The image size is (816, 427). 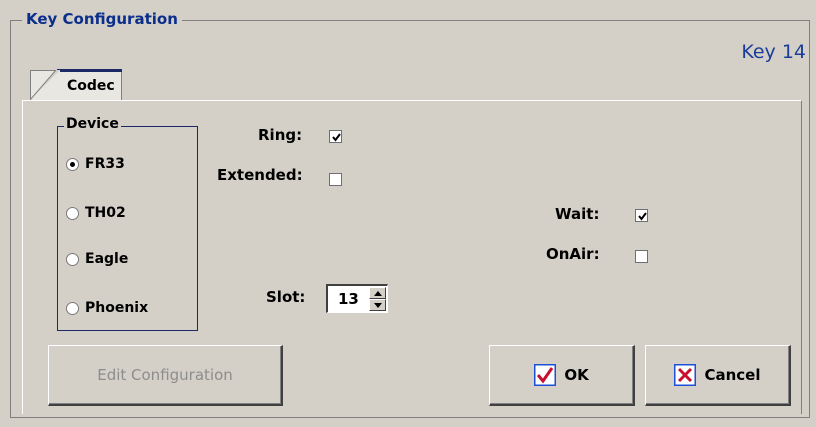 I want to click on slot-down-button, so click(x=377, y=305).